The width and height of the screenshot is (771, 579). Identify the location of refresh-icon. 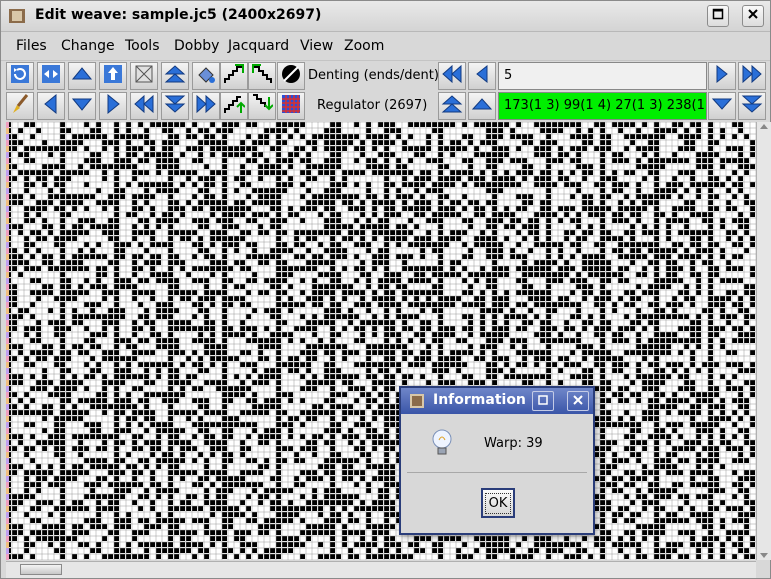
(20, 76).